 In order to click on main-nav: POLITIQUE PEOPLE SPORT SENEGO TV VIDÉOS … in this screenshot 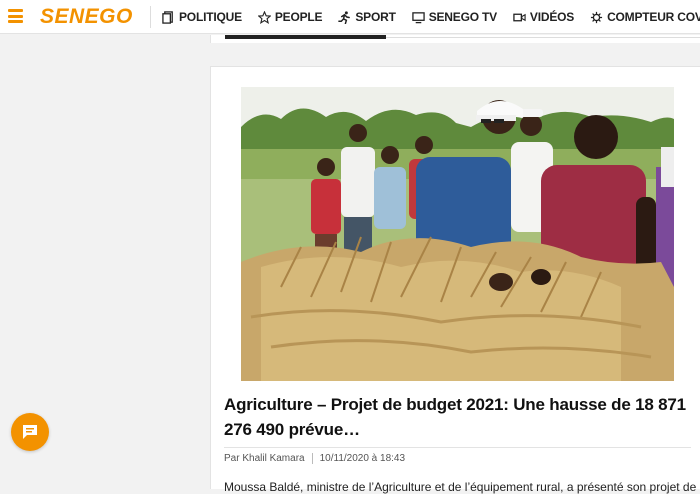, I will do `click(431, 17)`.